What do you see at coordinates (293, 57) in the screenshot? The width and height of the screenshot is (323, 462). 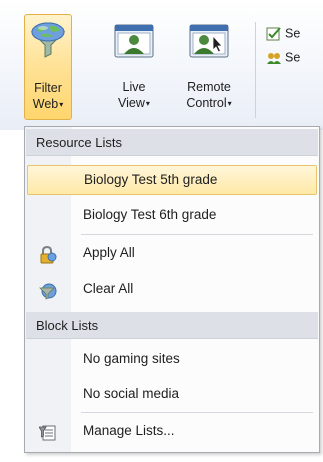 I see `small-command-label-2: Se` at bounding box center [293, 57].